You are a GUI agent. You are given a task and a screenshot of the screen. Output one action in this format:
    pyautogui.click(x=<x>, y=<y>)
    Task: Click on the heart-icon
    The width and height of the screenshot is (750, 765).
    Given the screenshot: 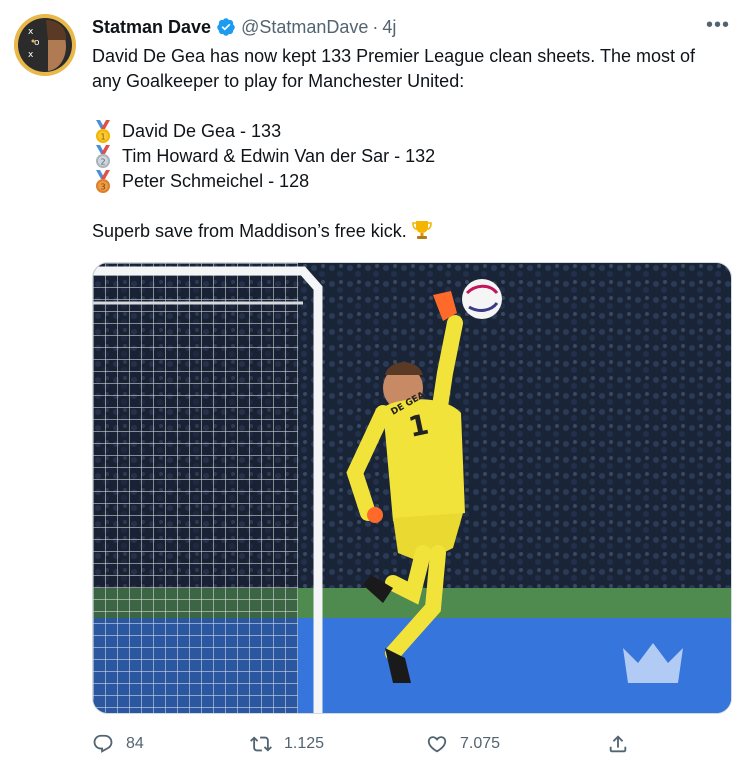 What is the action you would take?
    pyautogui.click(x=437, y=744)
    